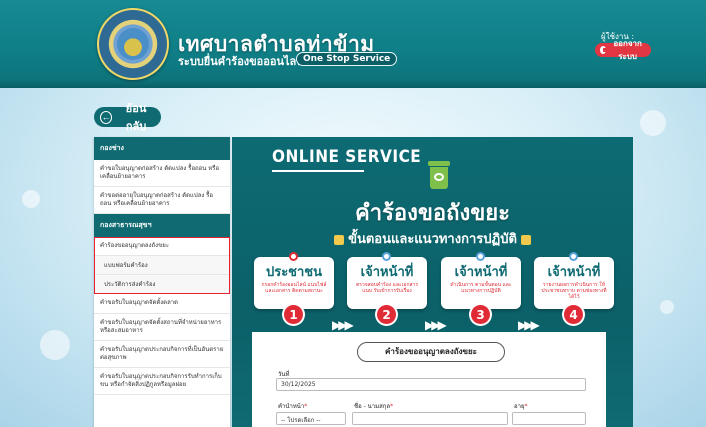  Describe the element at coordinates (162, 226) in the screenshot. I see `sidebar-section-public-health: กองสาธารณสุขฯ` at that location.